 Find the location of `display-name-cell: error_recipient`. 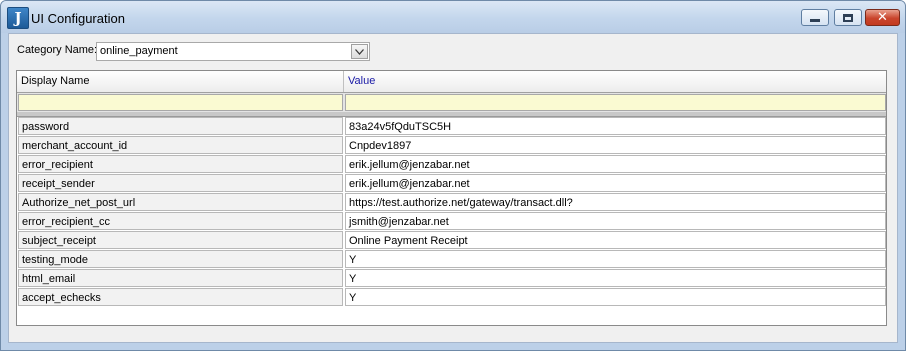

display-name-cell: error_recipient is located at coordinates (180, 164).